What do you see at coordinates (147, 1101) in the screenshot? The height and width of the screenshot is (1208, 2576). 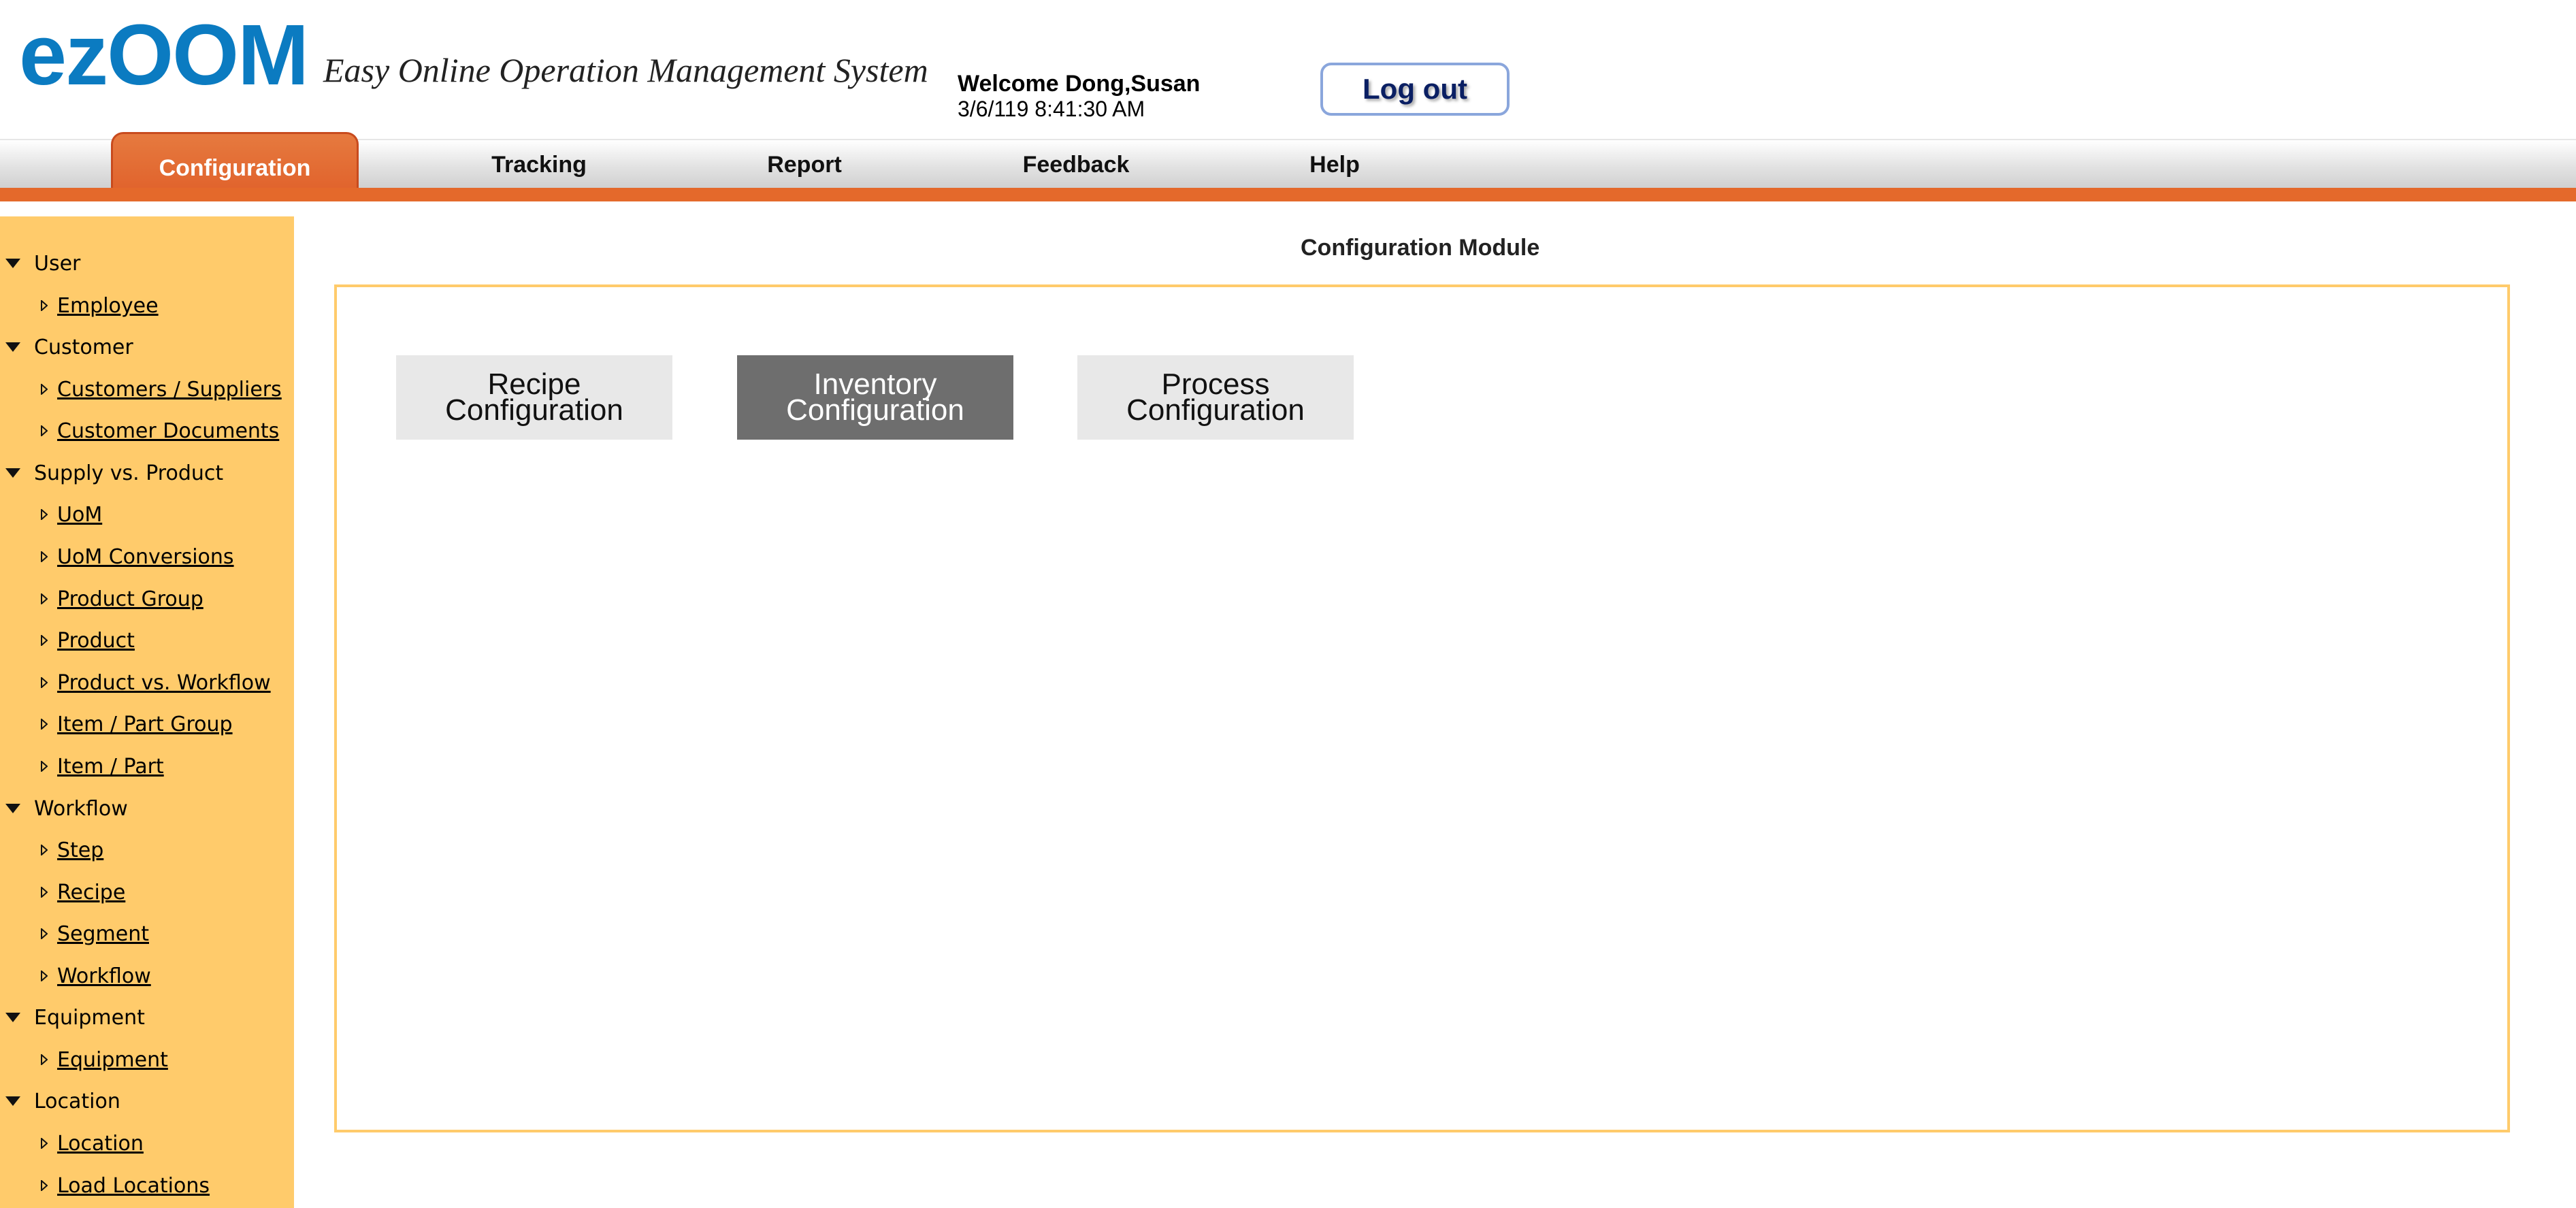 I see `tree-group-location: Location` at bounding box center [147, 1101].